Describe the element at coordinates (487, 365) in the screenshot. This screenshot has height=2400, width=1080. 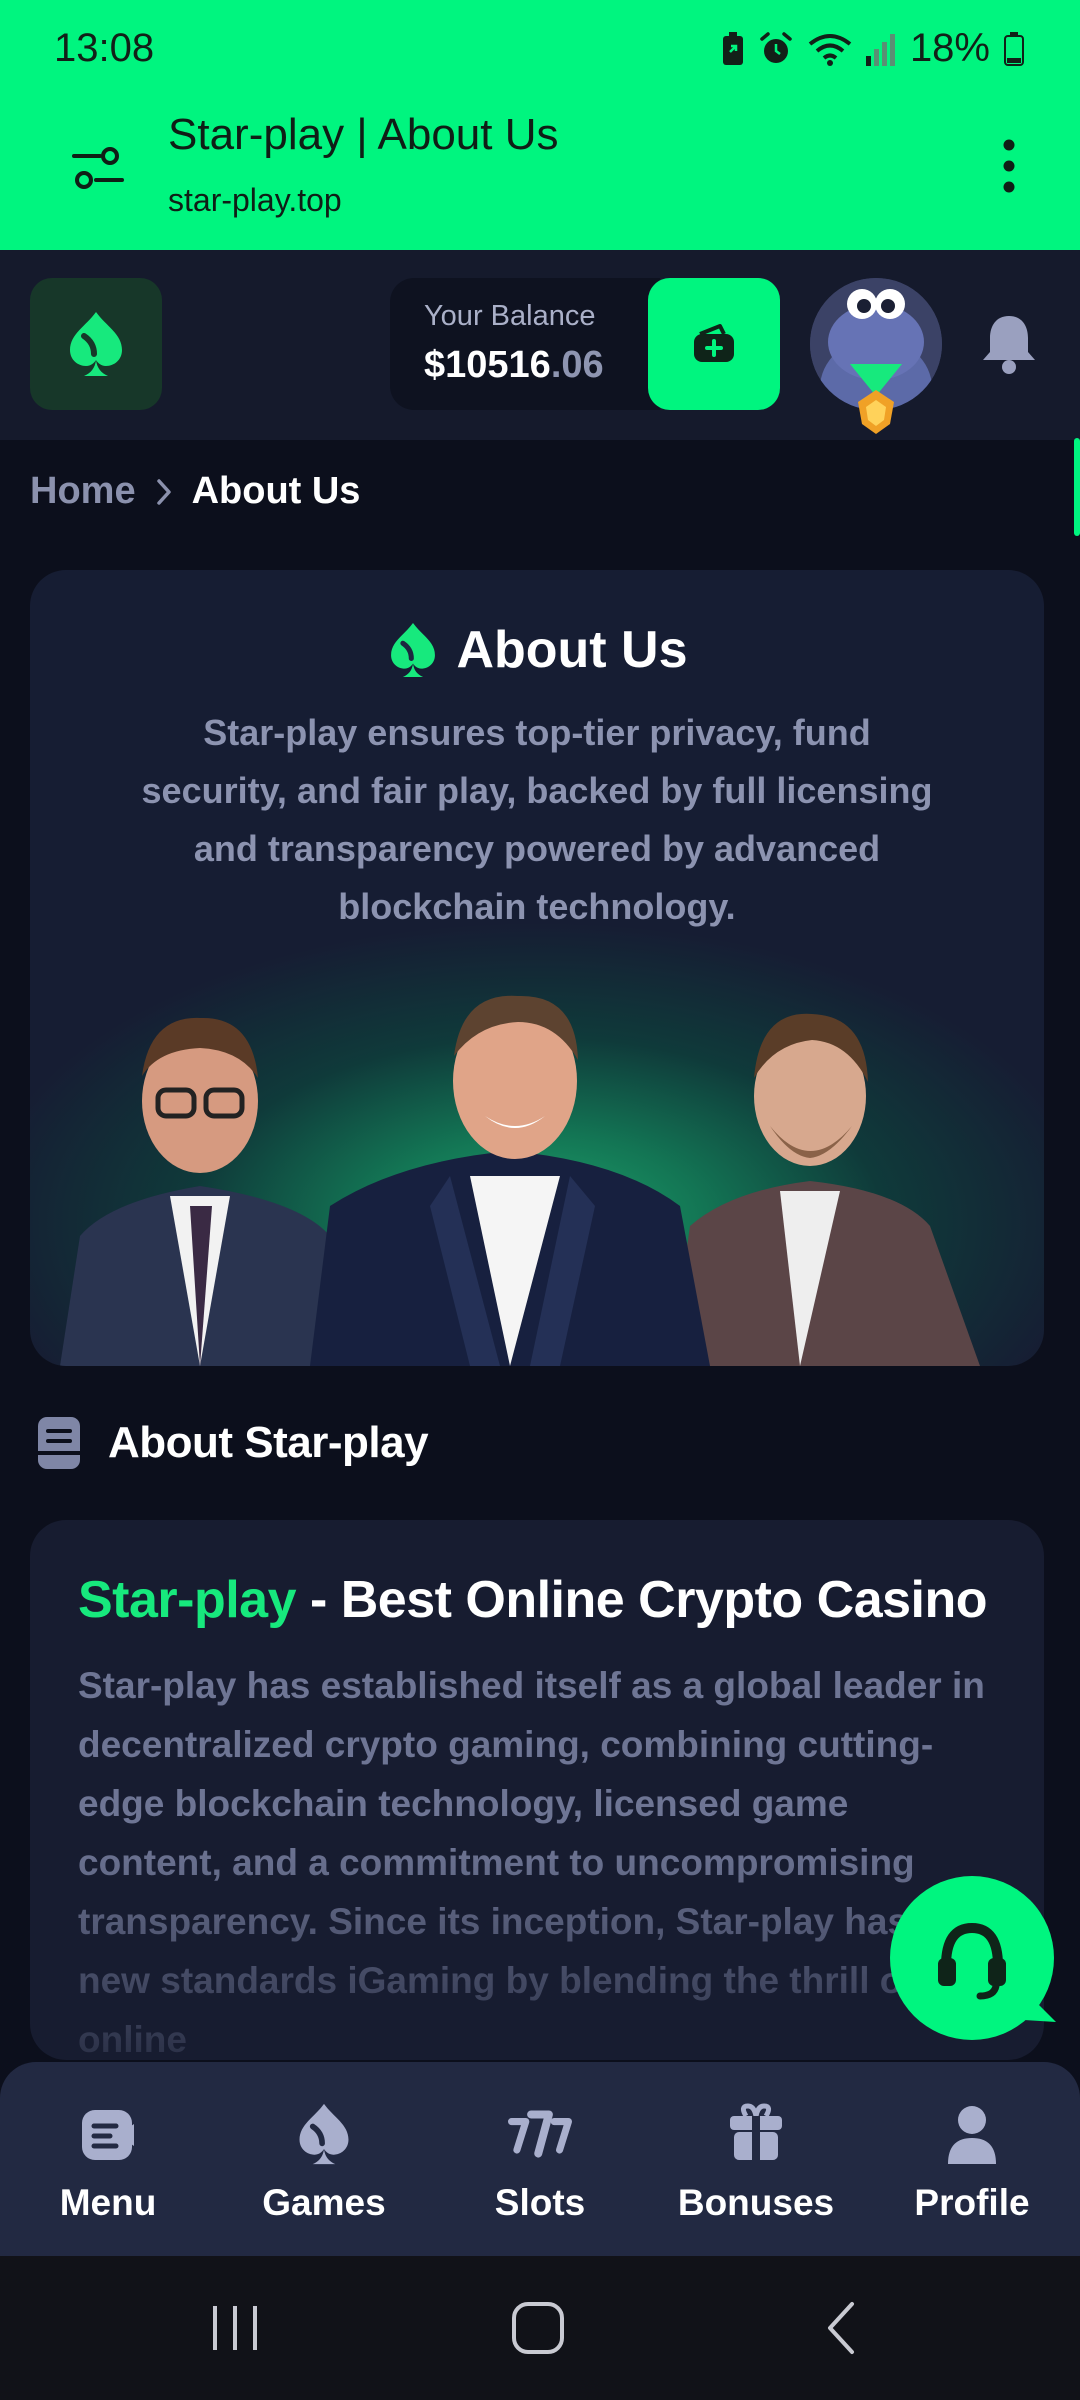
I see `balance-main: $10516` at that location.